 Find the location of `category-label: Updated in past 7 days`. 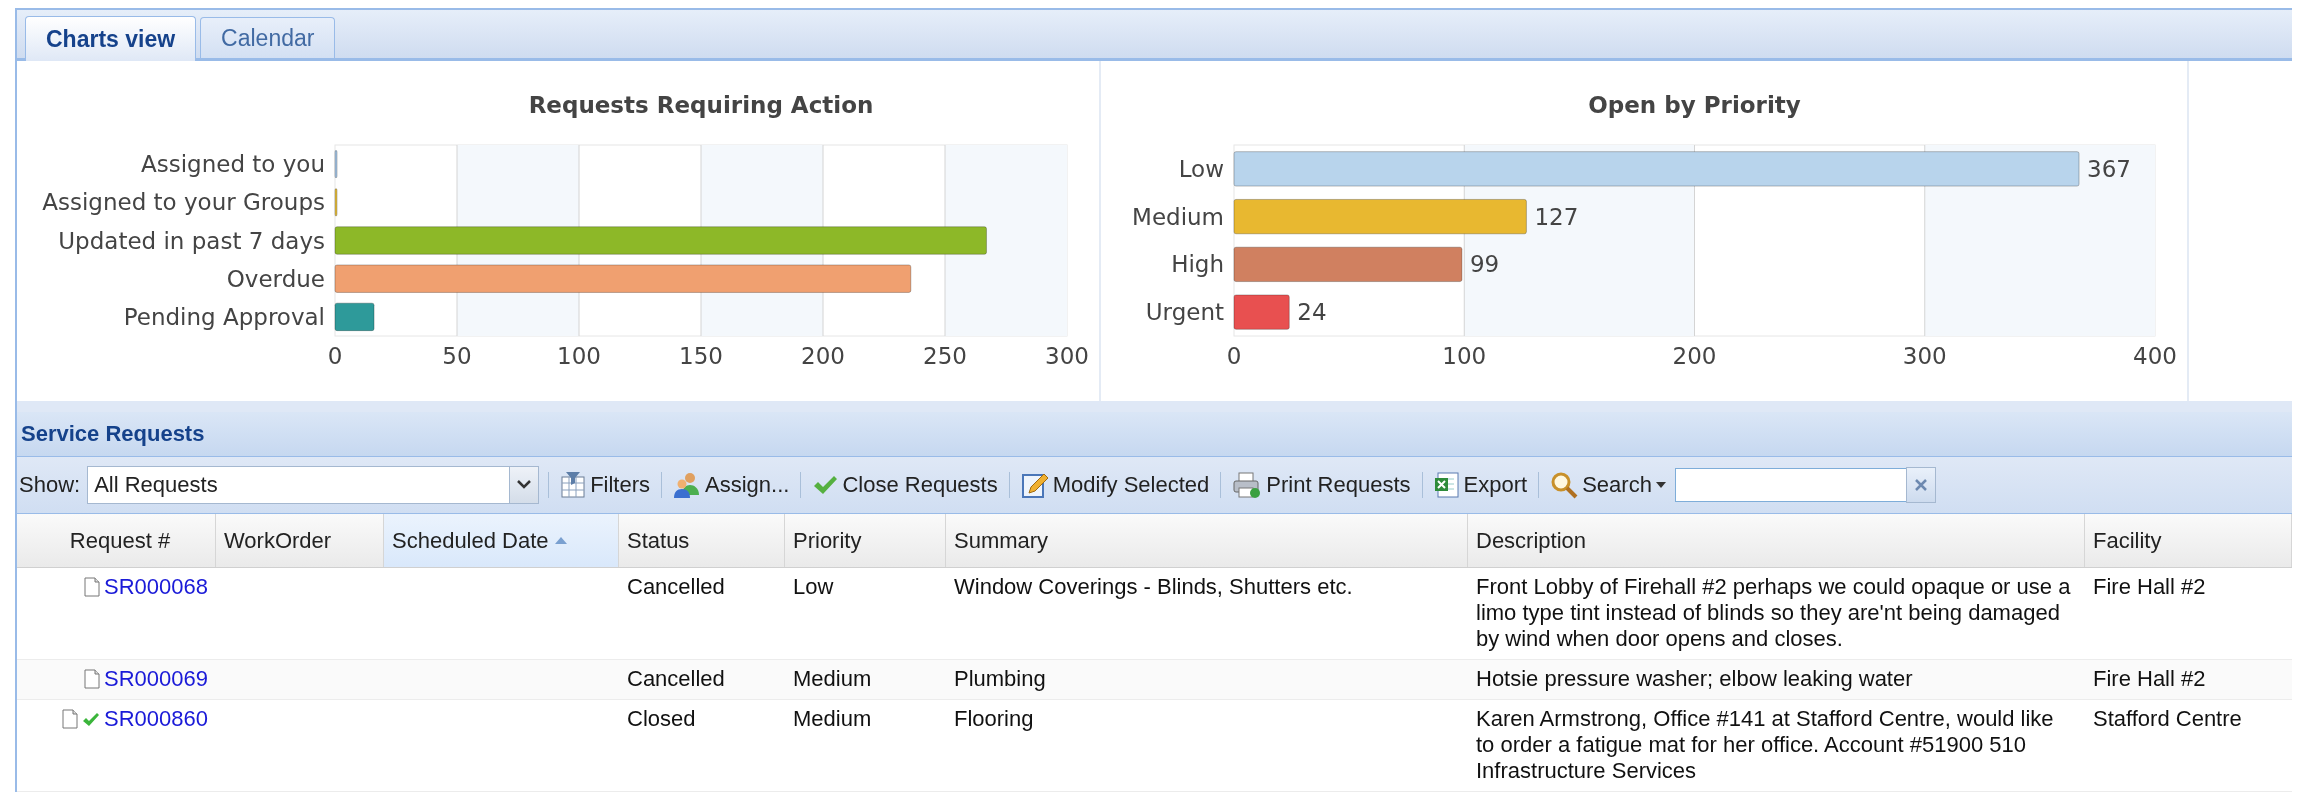

category-label: Updated in past 7 days is located at coordinates (191, 240).